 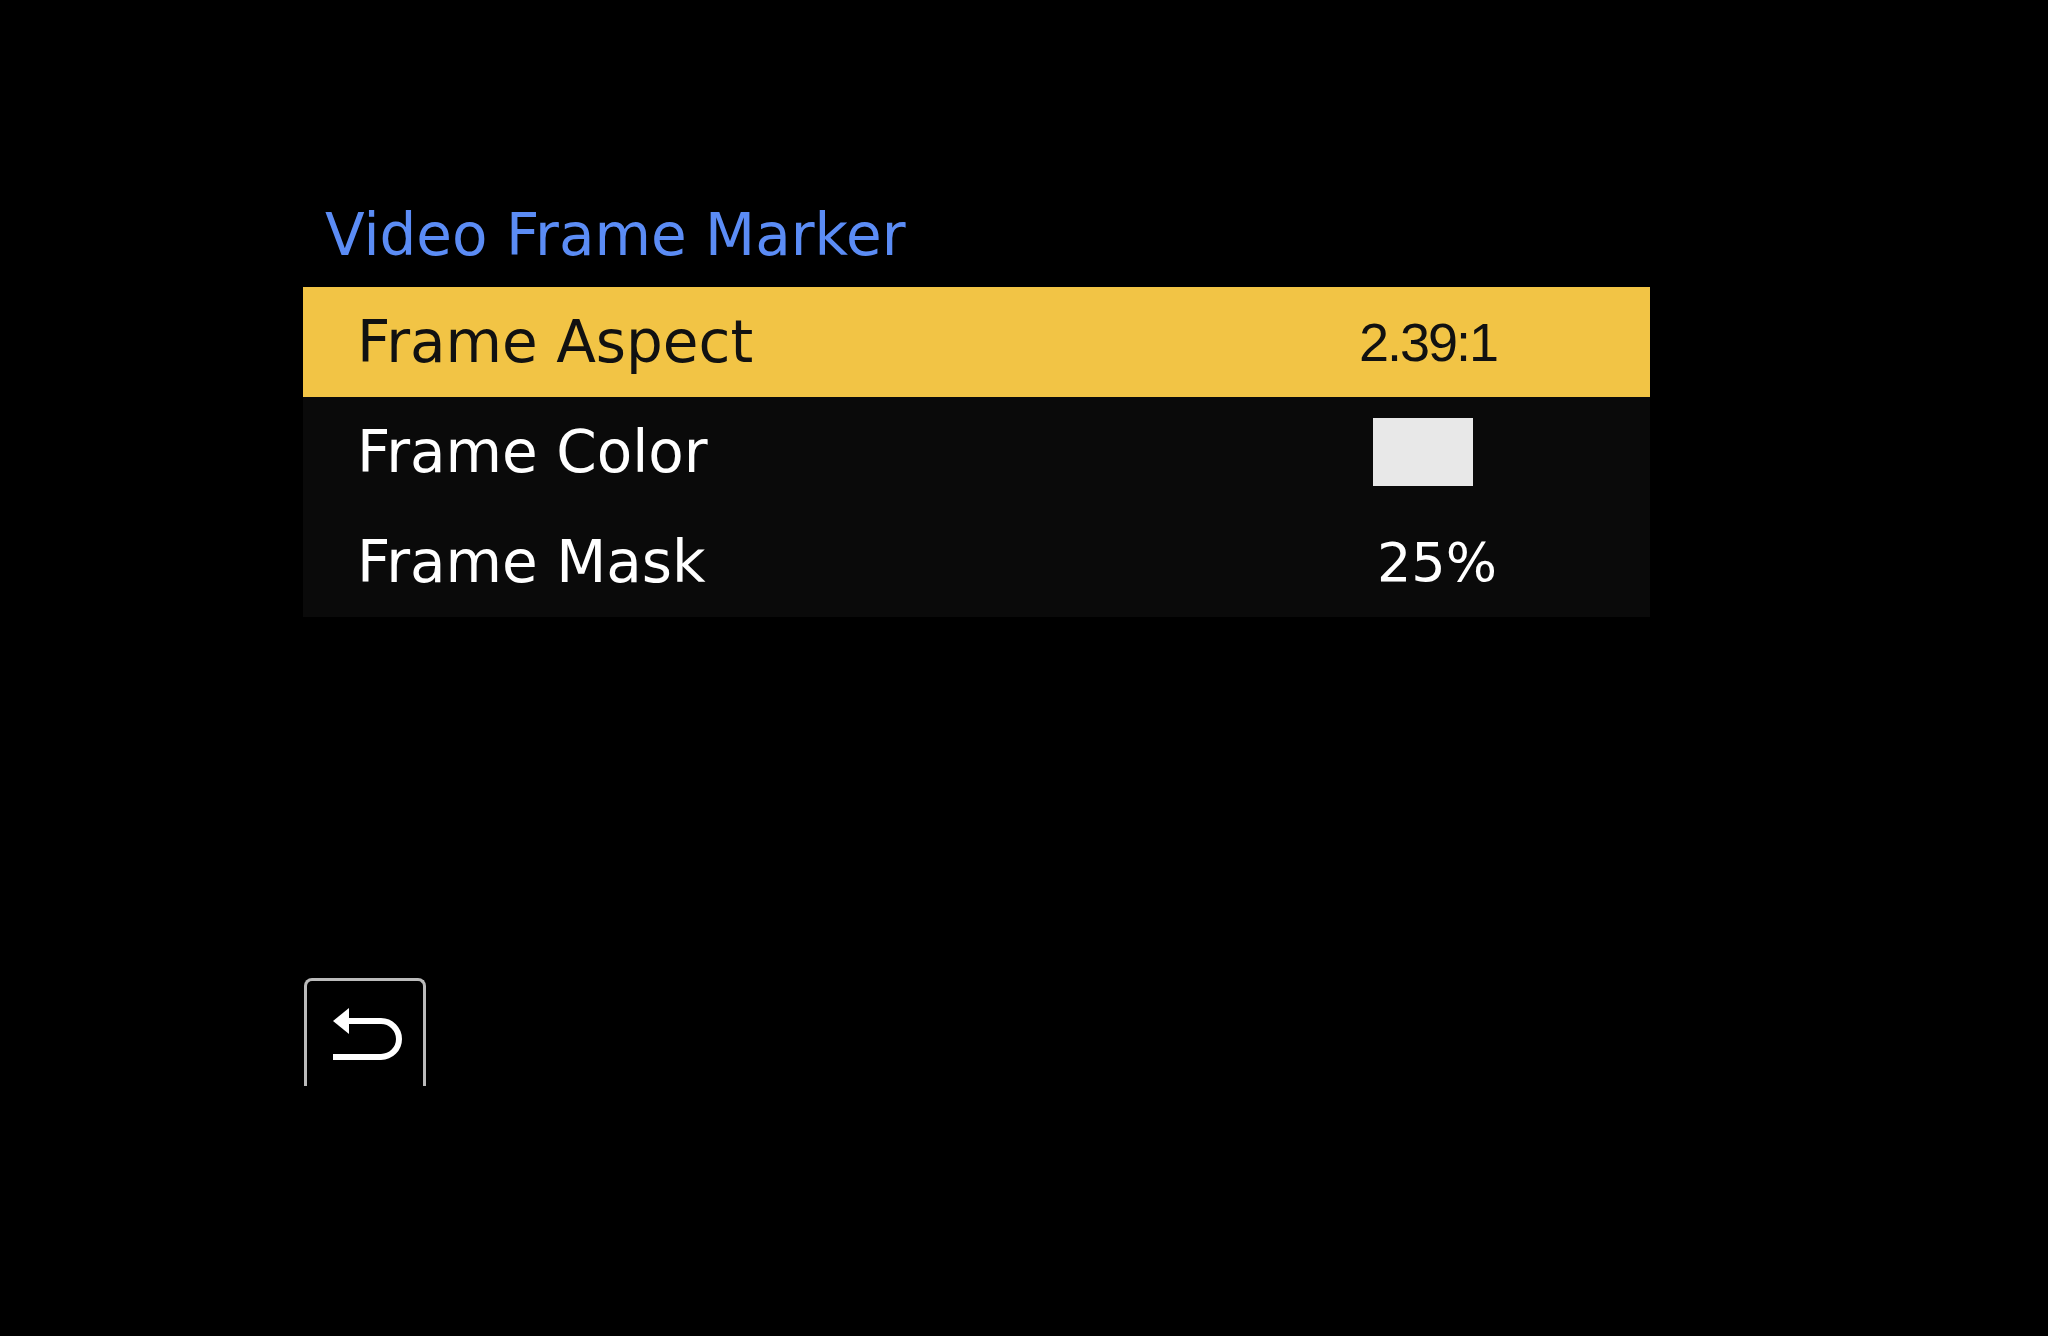 I want to click on row-label: Frame Aspect, so click(x=556, y=342).